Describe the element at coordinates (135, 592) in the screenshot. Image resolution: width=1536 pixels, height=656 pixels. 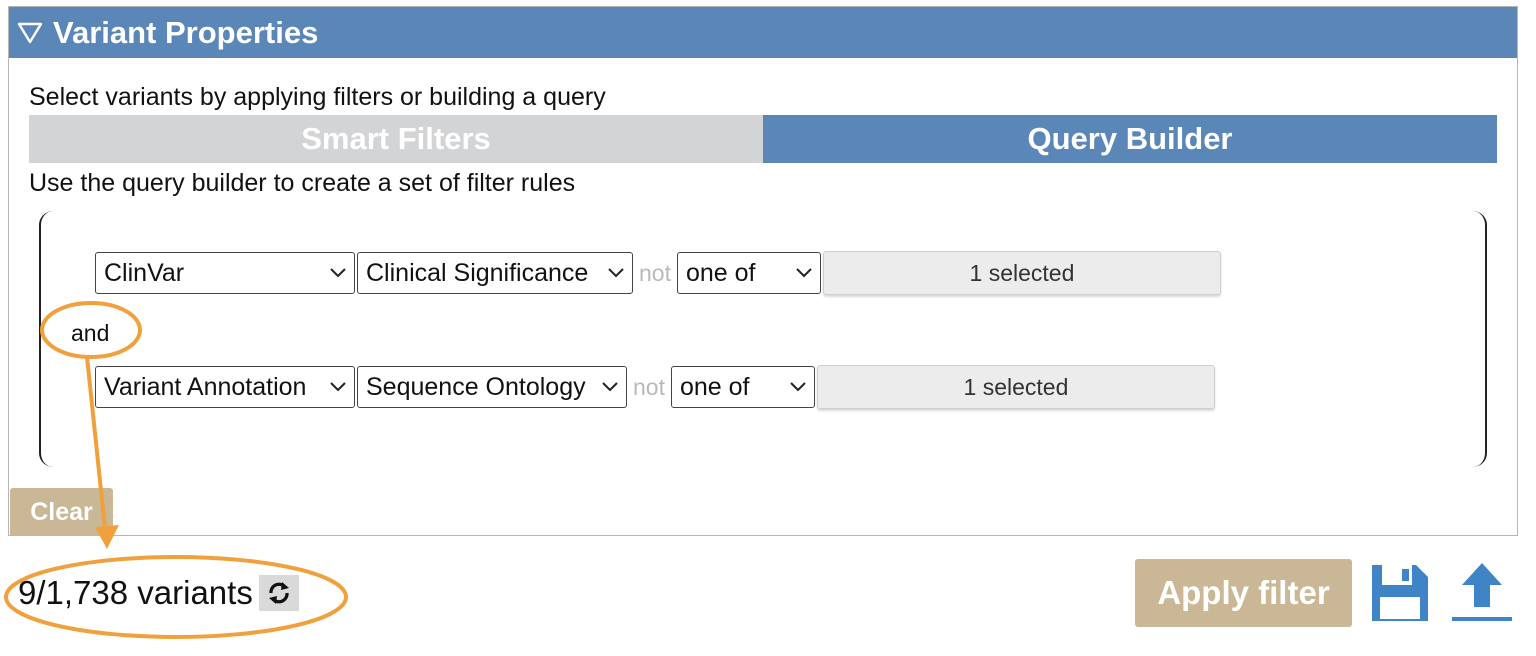
I see `variant-count-text: 9/1,738 variants` at that location.